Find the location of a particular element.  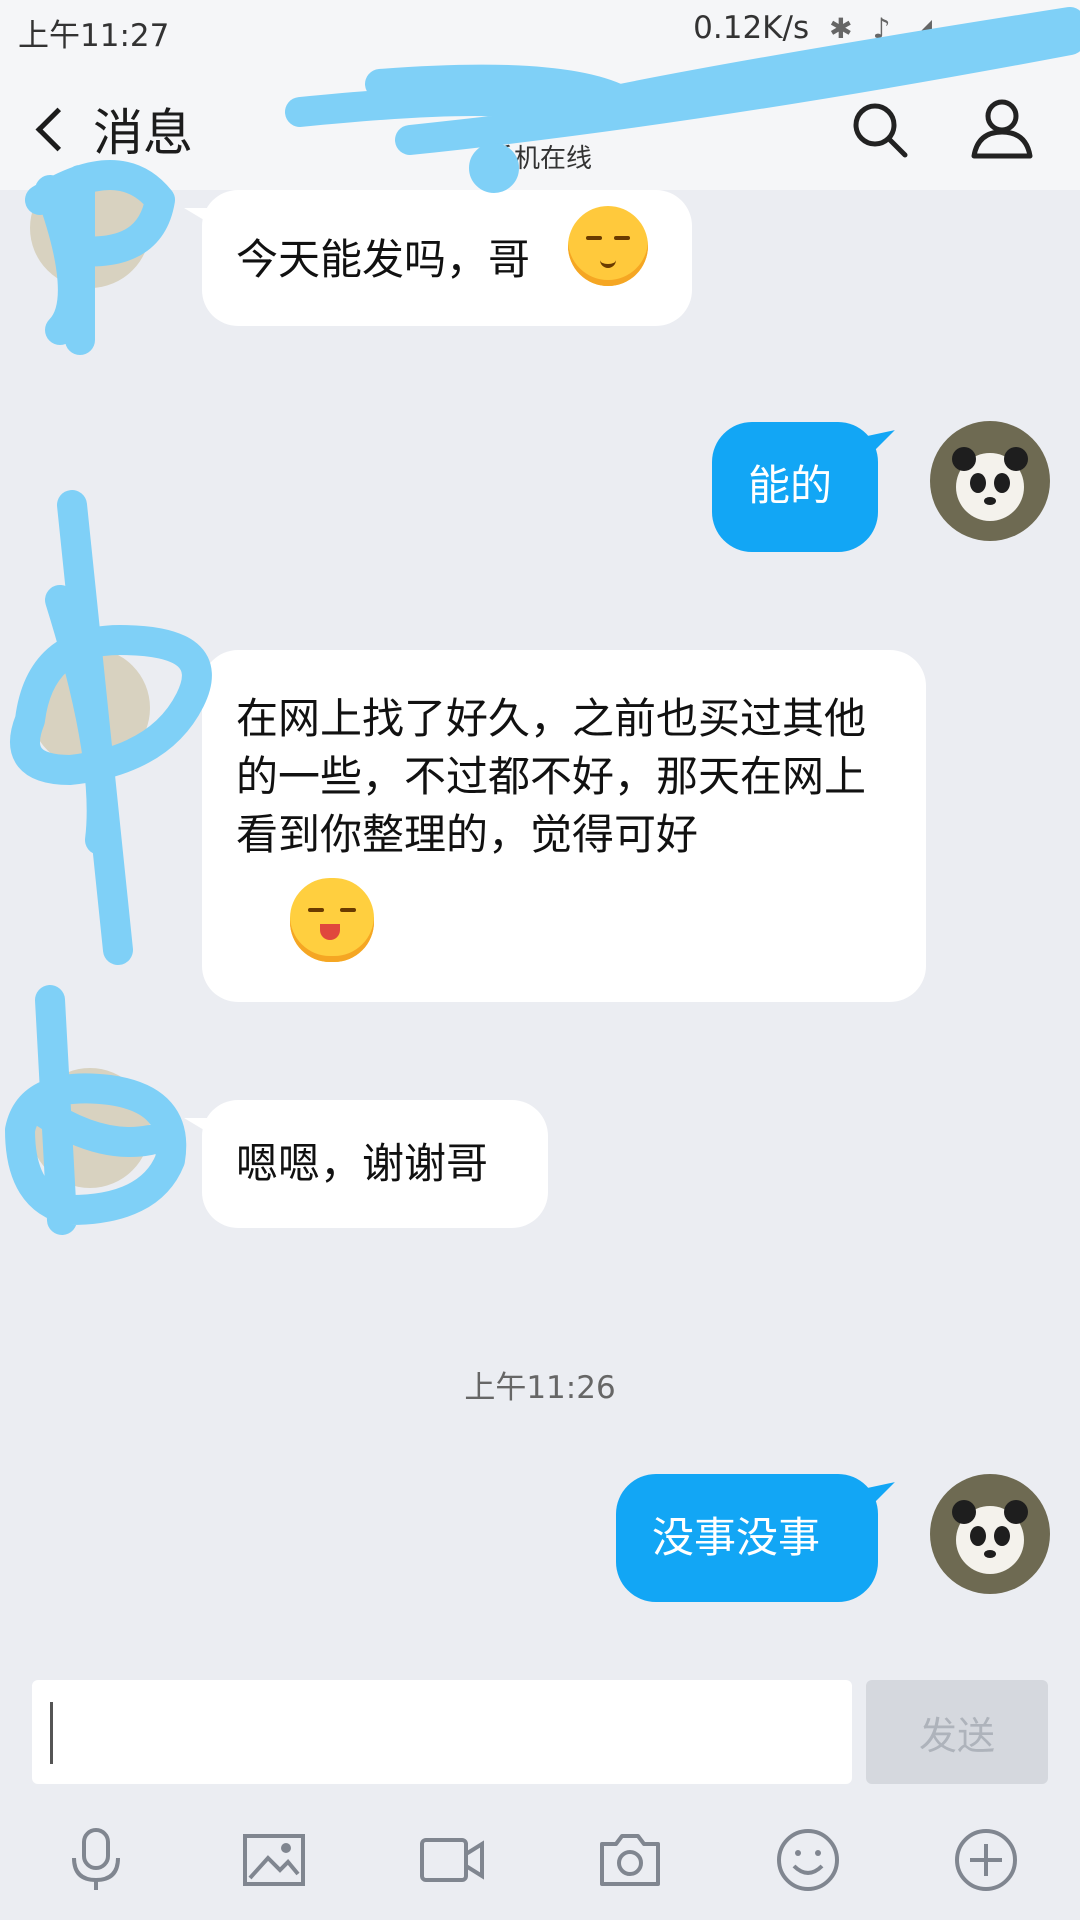

plus-icon is located at coordinates (986, 1860).